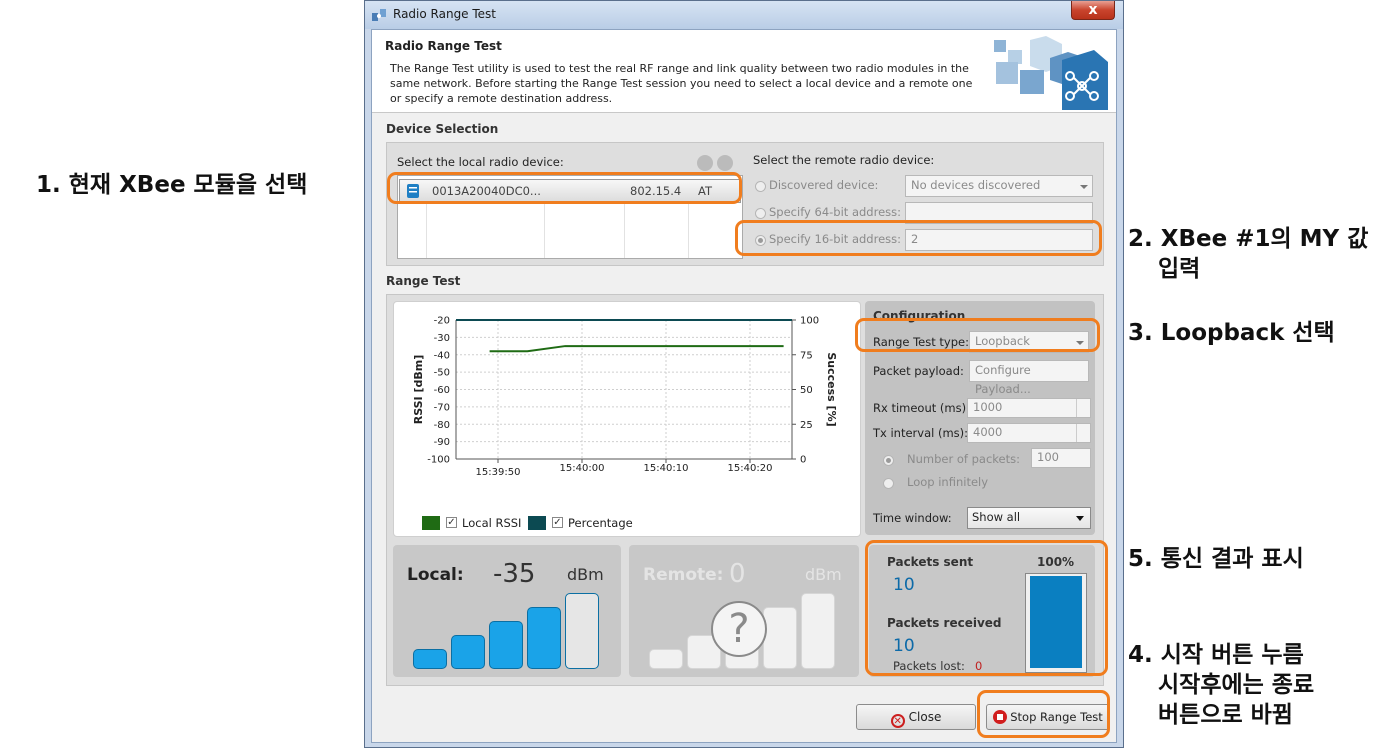  I want to click on annotation-1: 1. 현재 XBee 모듈을 선택, so click(172, 185).